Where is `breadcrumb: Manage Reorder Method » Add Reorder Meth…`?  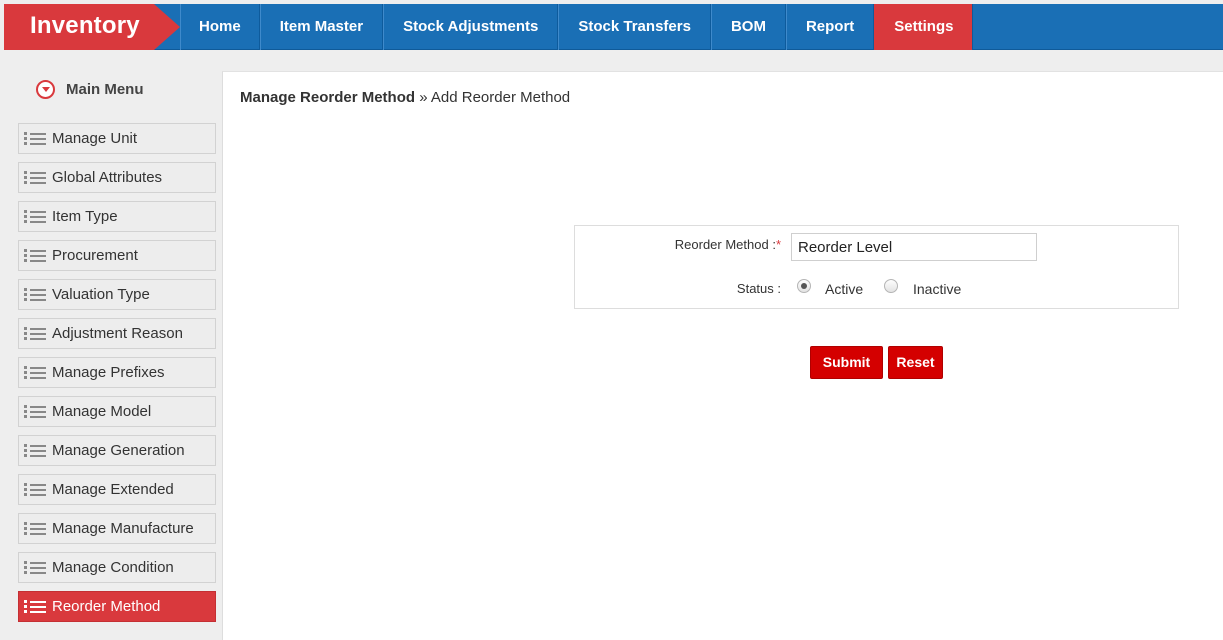 breadcrumb: Manage Reorder Method » Add Reorder Meth… is located at coordinates (405, 97).